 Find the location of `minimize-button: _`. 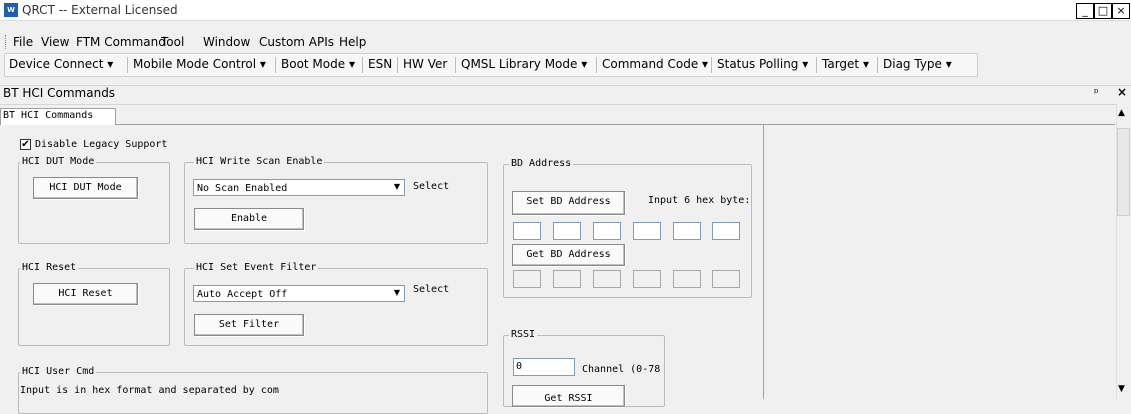

minimize-button: _ is located at coordinates (1085, 11).